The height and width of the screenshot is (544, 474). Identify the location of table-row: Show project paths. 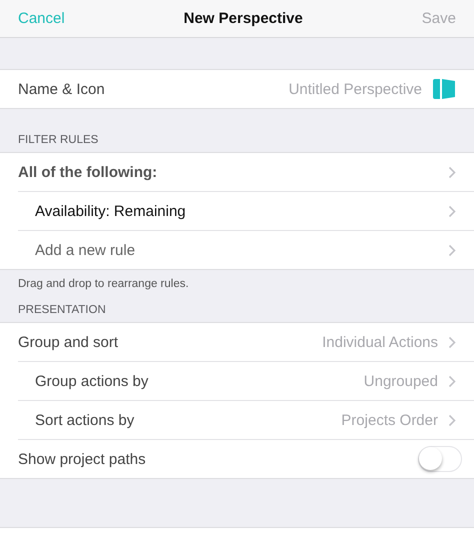
(246, 458).